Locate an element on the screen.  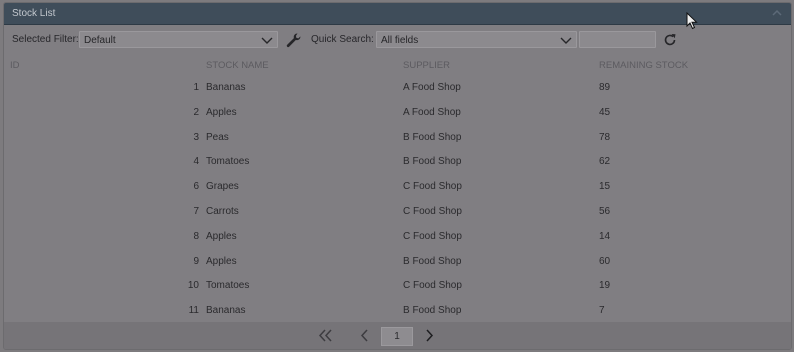
cell-remaining-stock: 45 is located at coordinates (605, 112).